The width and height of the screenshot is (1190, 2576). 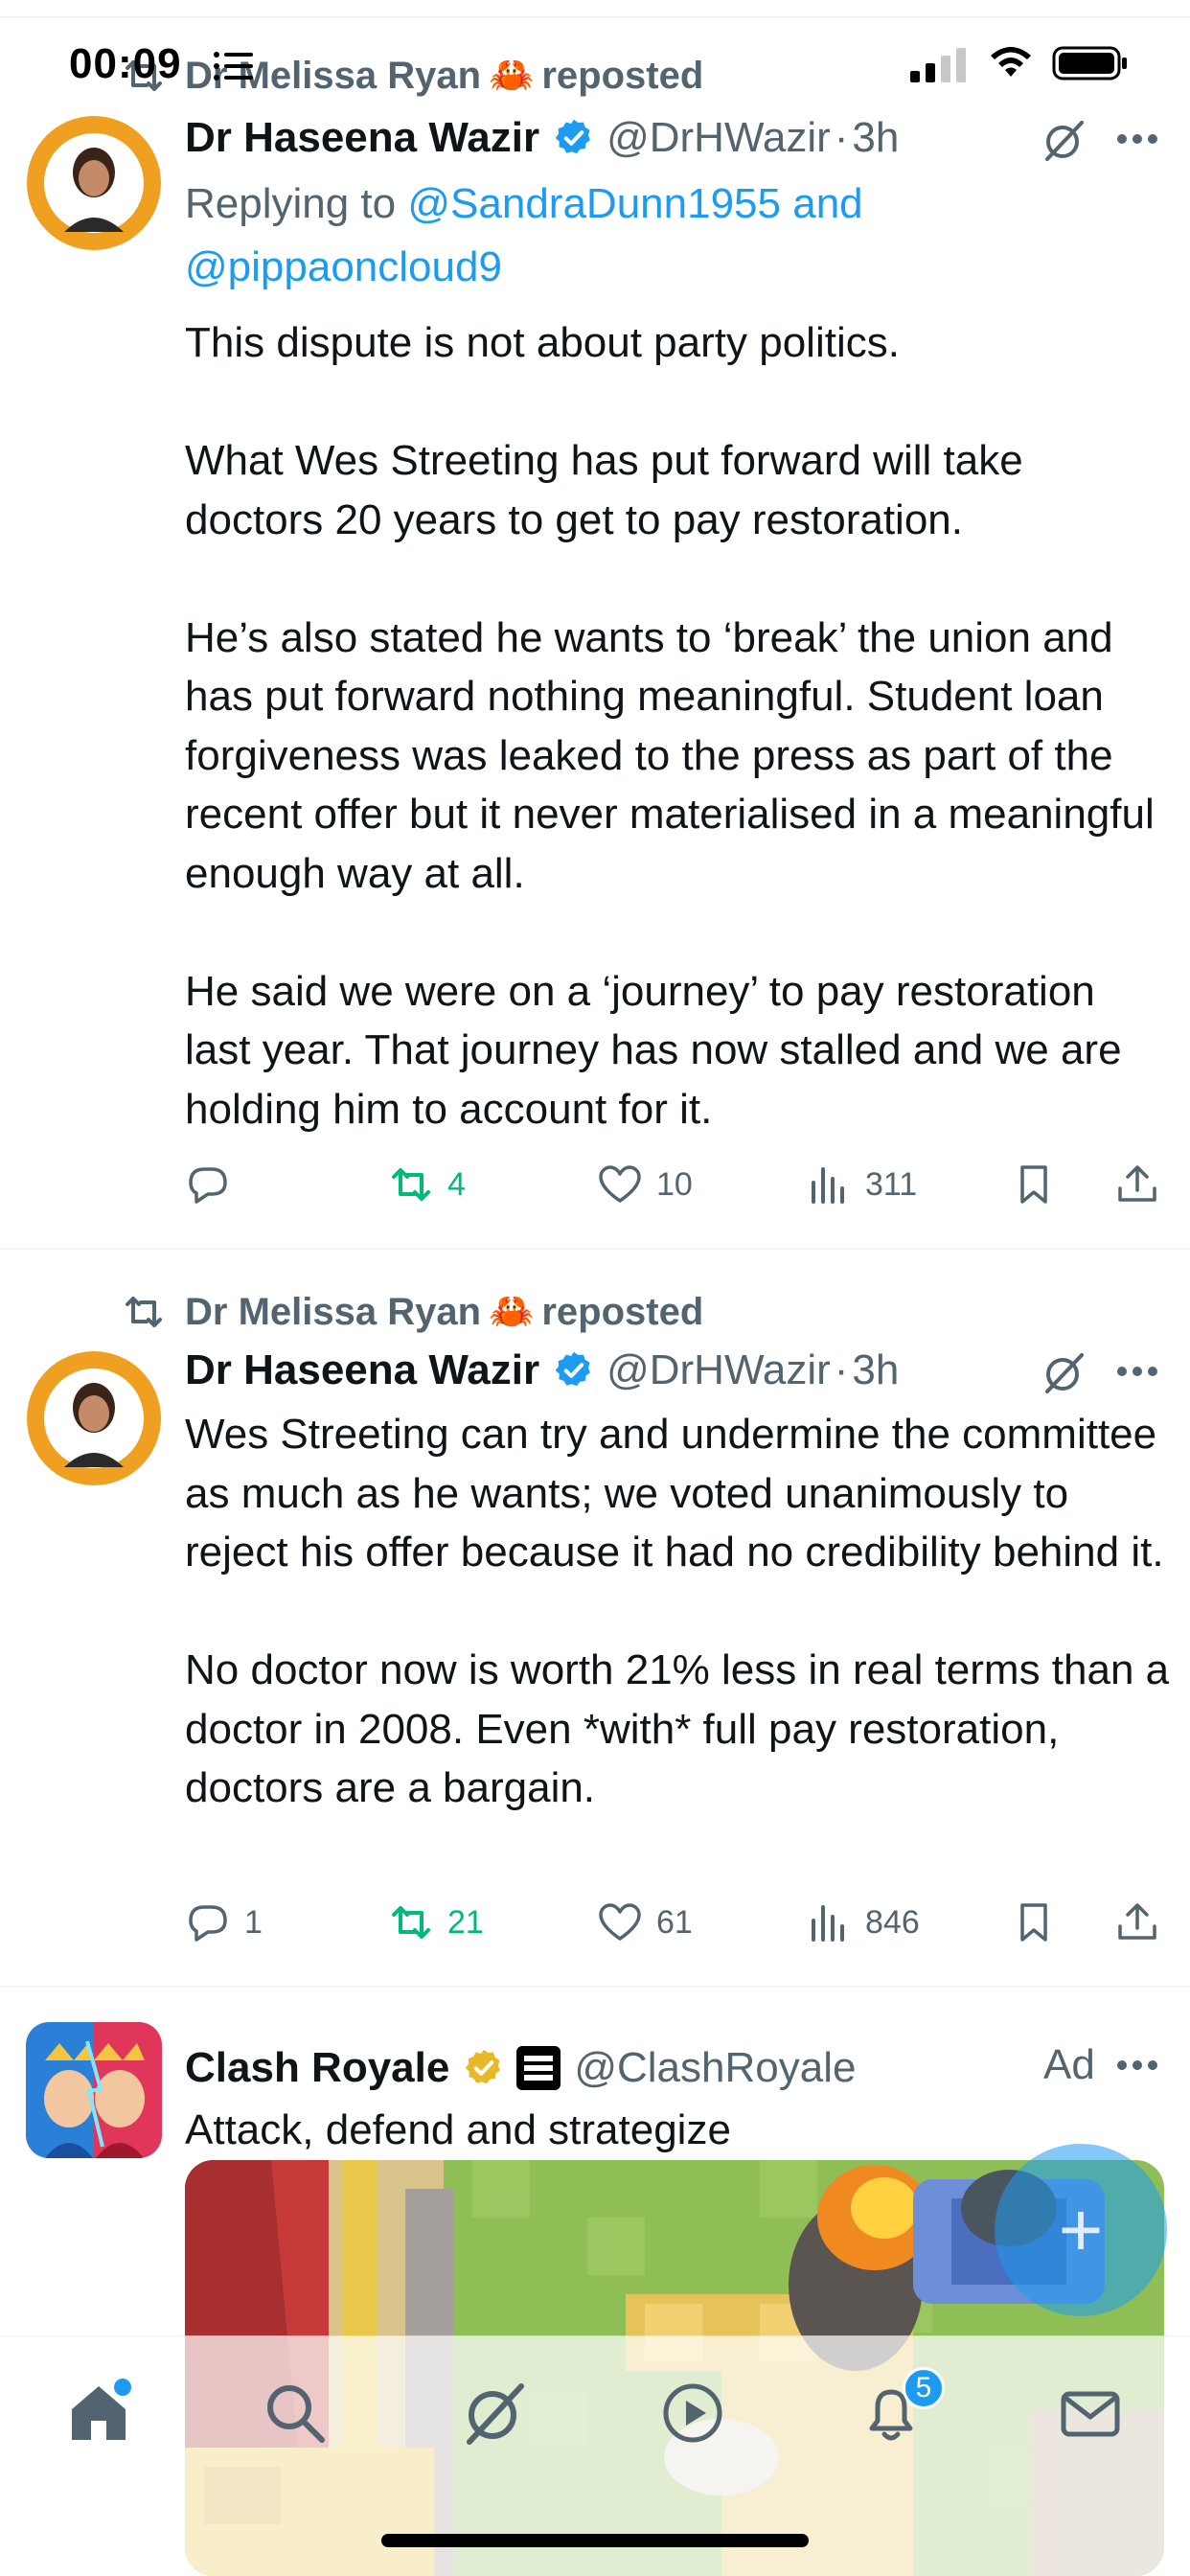 I want to click on nav-video, so click(x=693, y=2413).